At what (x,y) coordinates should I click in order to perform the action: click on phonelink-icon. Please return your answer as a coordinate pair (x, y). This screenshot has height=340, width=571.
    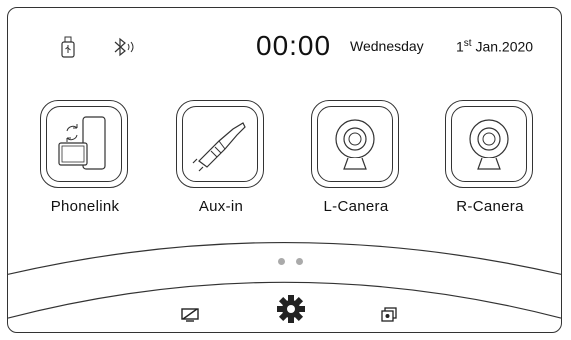
    Looking at the image, I should click on (82, 143).